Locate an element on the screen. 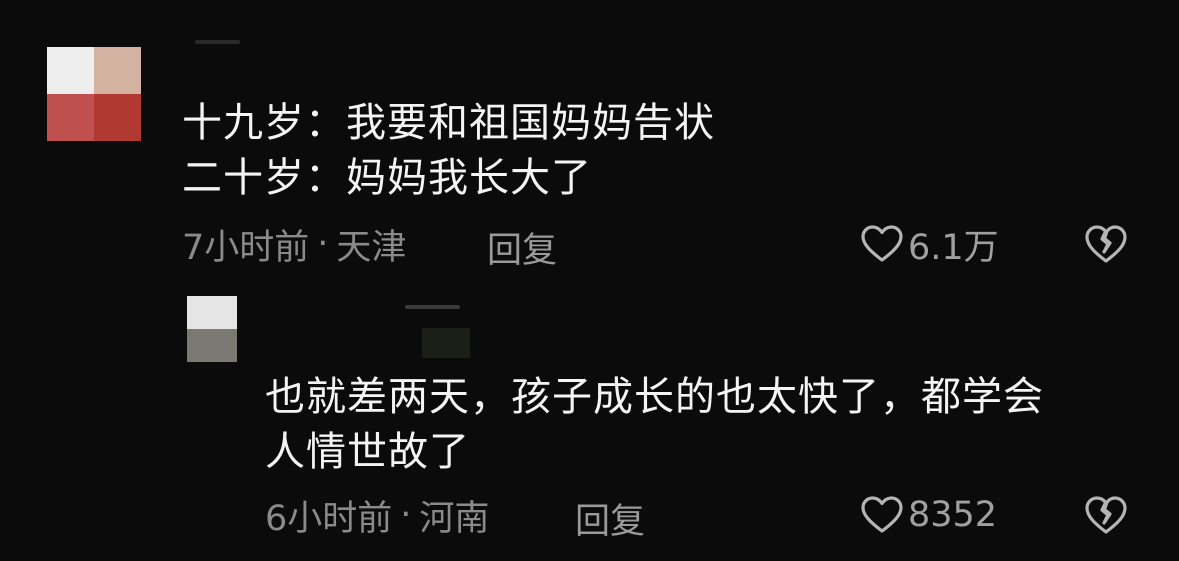 The height and width of the screenshot is (561, 1179). comment-text-line: 人情世故了 is located at coordinates (367, 452).